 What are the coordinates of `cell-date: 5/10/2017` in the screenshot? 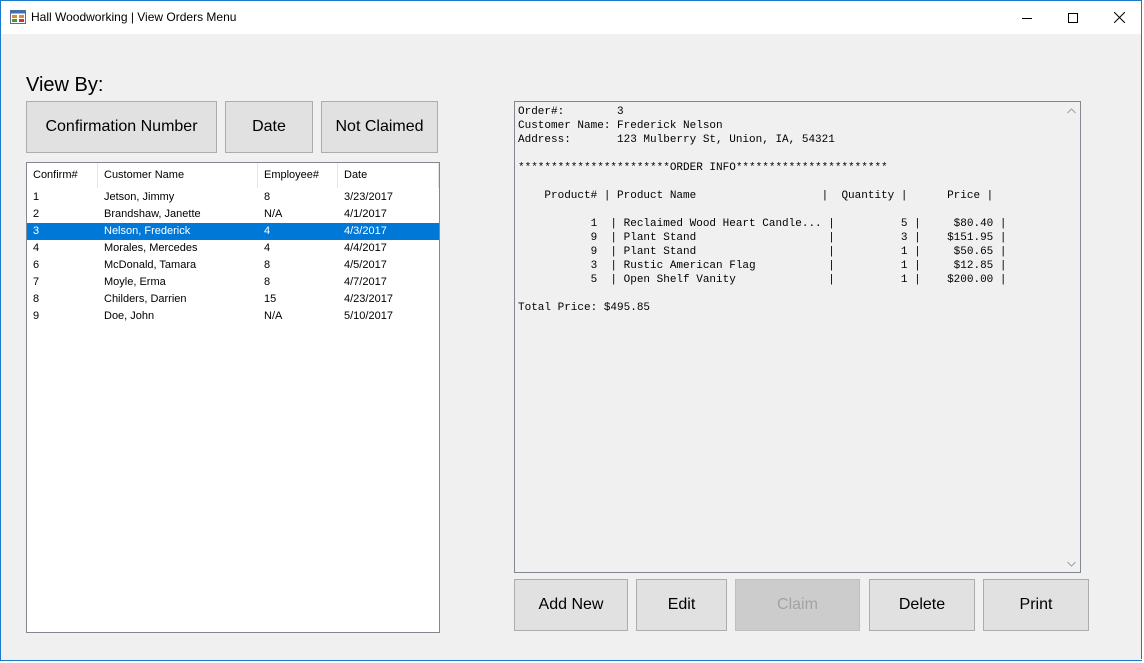 It's located at (368, 316).